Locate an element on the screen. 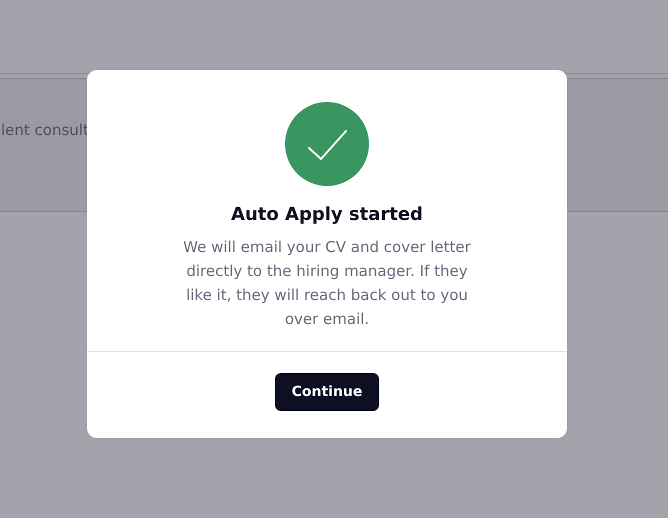 The width and height of the screenshot is (668, 518). continue-button: Continue is located at coordinates (327, 392).